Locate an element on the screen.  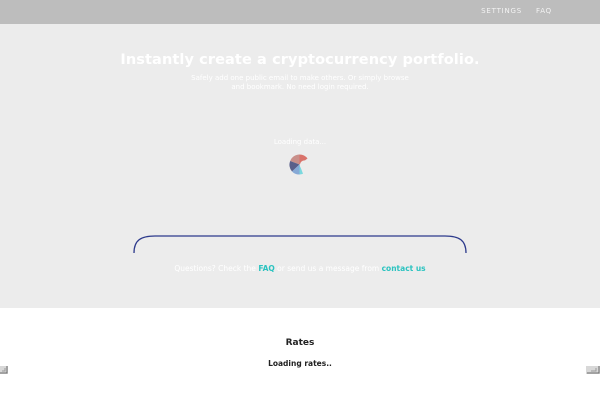
question-middle: or send us a message from is located at coordinates (328, 268).